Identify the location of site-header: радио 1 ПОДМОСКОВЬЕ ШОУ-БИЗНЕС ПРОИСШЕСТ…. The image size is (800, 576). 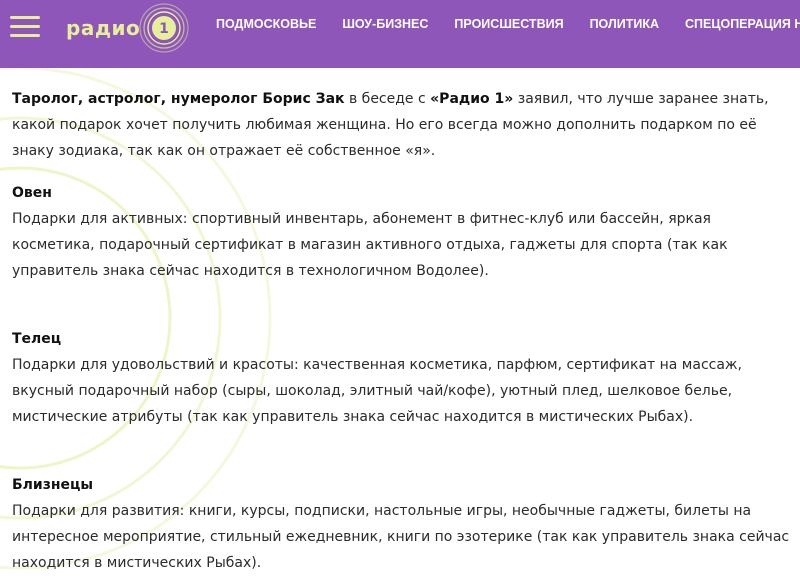
(400, 34).